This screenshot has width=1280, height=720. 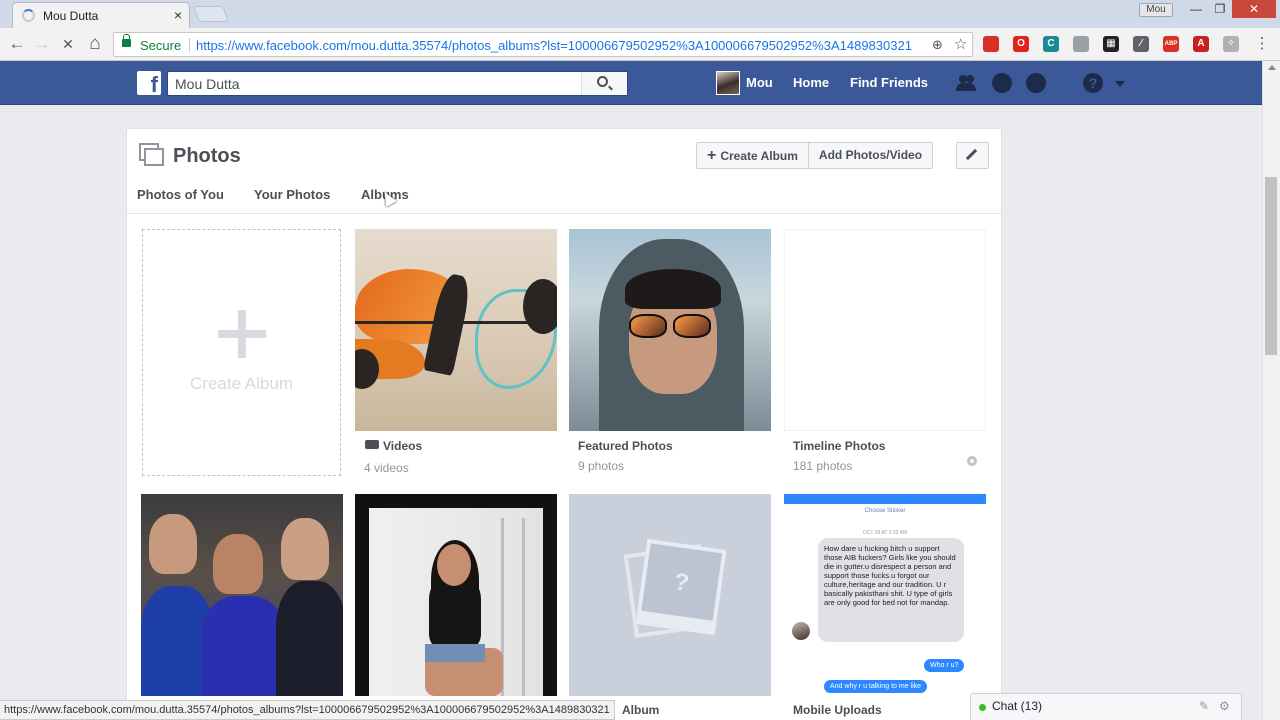 I want to click on album-tile-empty: ?, so click(x=670, y=607).